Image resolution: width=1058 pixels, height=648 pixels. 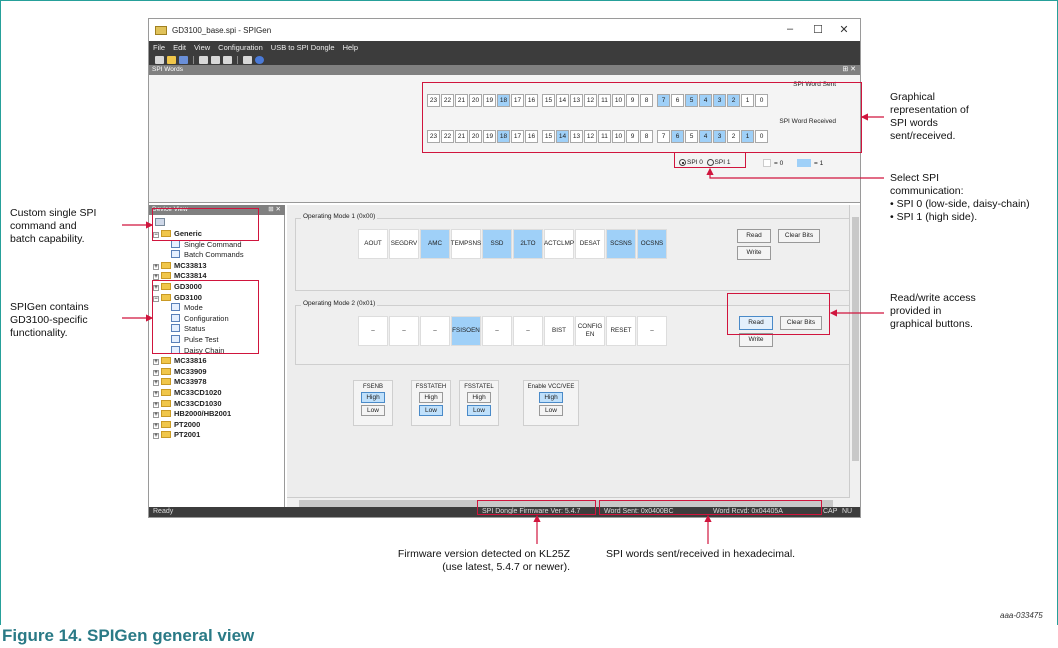 I want to click on received-bit-9: 9, so click(x=632, y=136).